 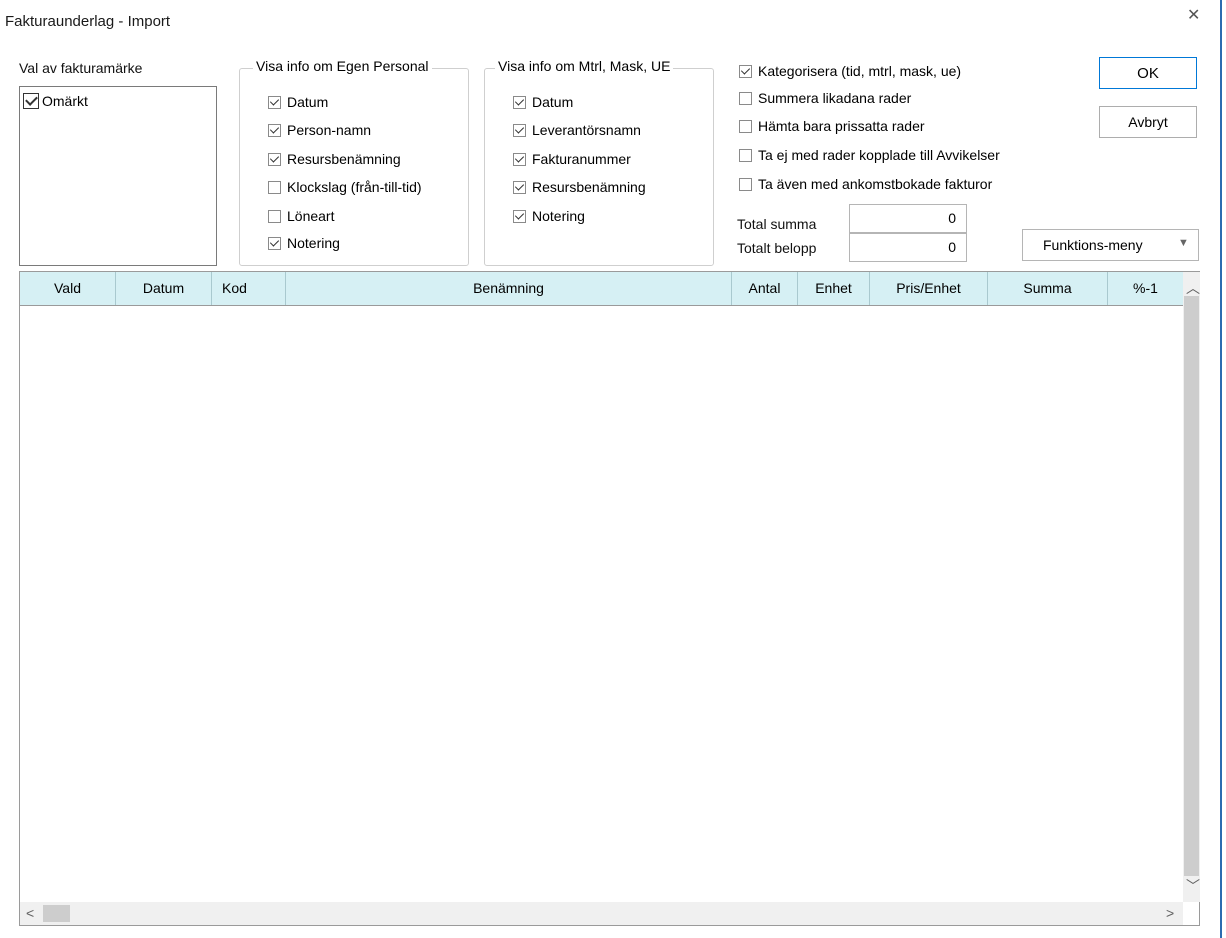 I want to click on checkbox-label: Hämta bara prissatta rader, so click(x=841, y=126).